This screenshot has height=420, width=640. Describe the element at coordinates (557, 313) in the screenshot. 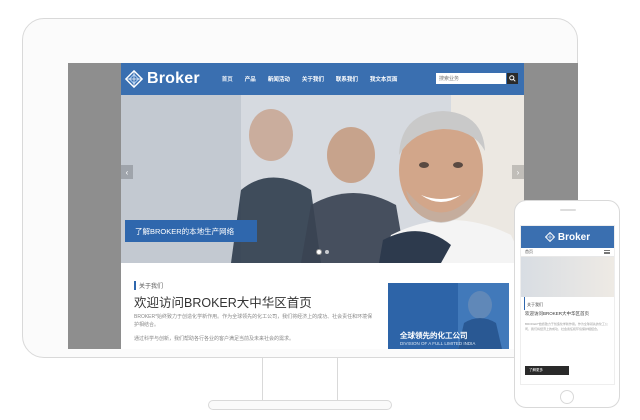

I see `phone-about-title: 欢迎访问BROKER大中华区首页` at that location.